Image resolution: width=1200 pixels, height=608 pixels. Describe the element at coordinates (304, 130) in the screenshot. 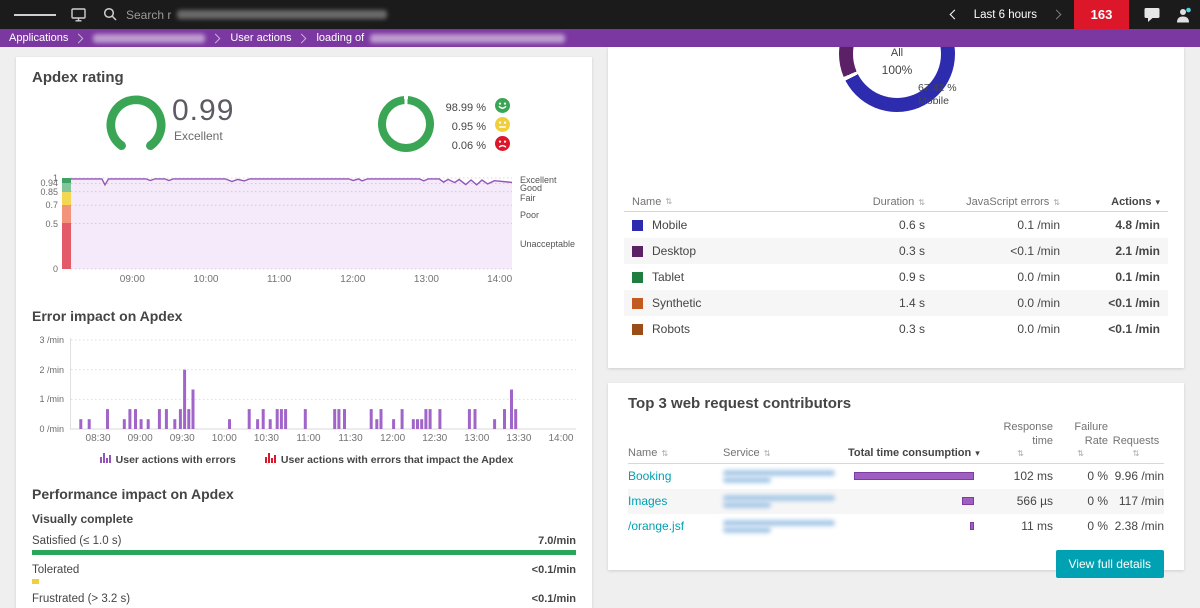

I see `apdex-gauge-row: 0.99 Excellent 98.99 % 0.95 % 0.06 %` at that location.